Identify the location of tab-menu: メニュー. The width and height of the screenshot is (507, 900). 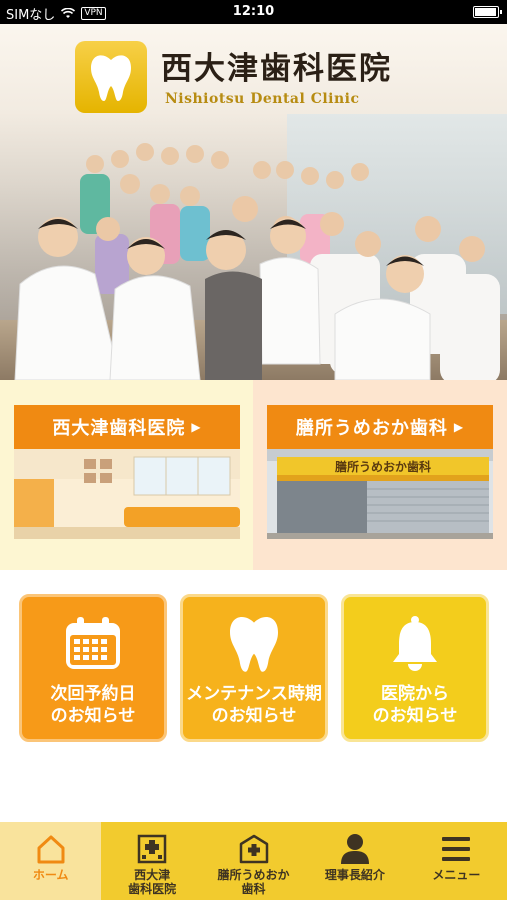
(456, 861).